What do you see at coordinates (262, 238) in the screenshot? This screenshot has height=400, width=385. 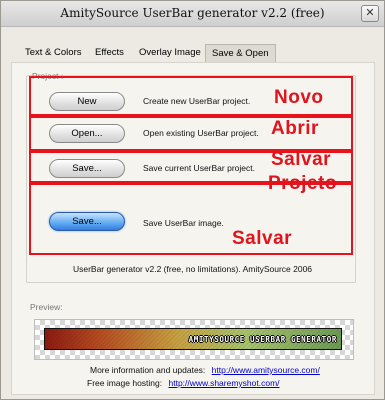 I see `annotation-label-salvar-2: Salvar` at bounding box center [262, 238].